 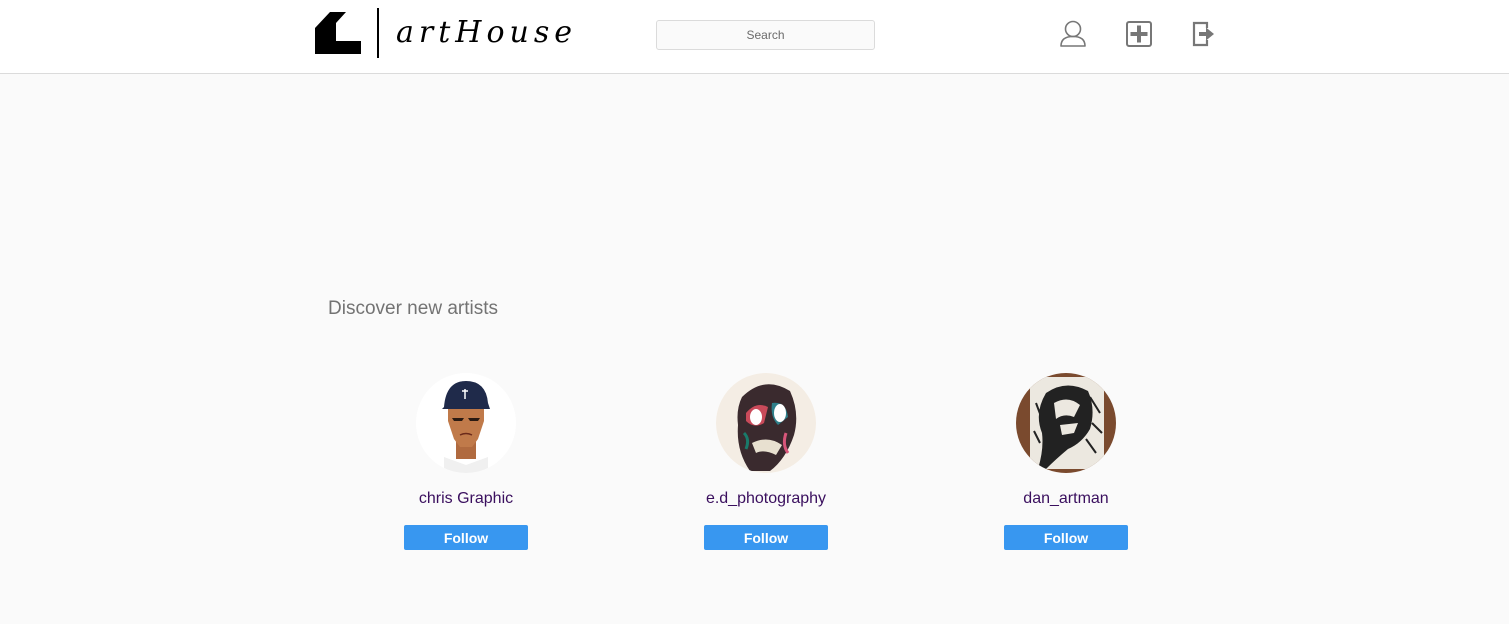 I want to click on plus-square-icon, so click(x=1139, y=34).